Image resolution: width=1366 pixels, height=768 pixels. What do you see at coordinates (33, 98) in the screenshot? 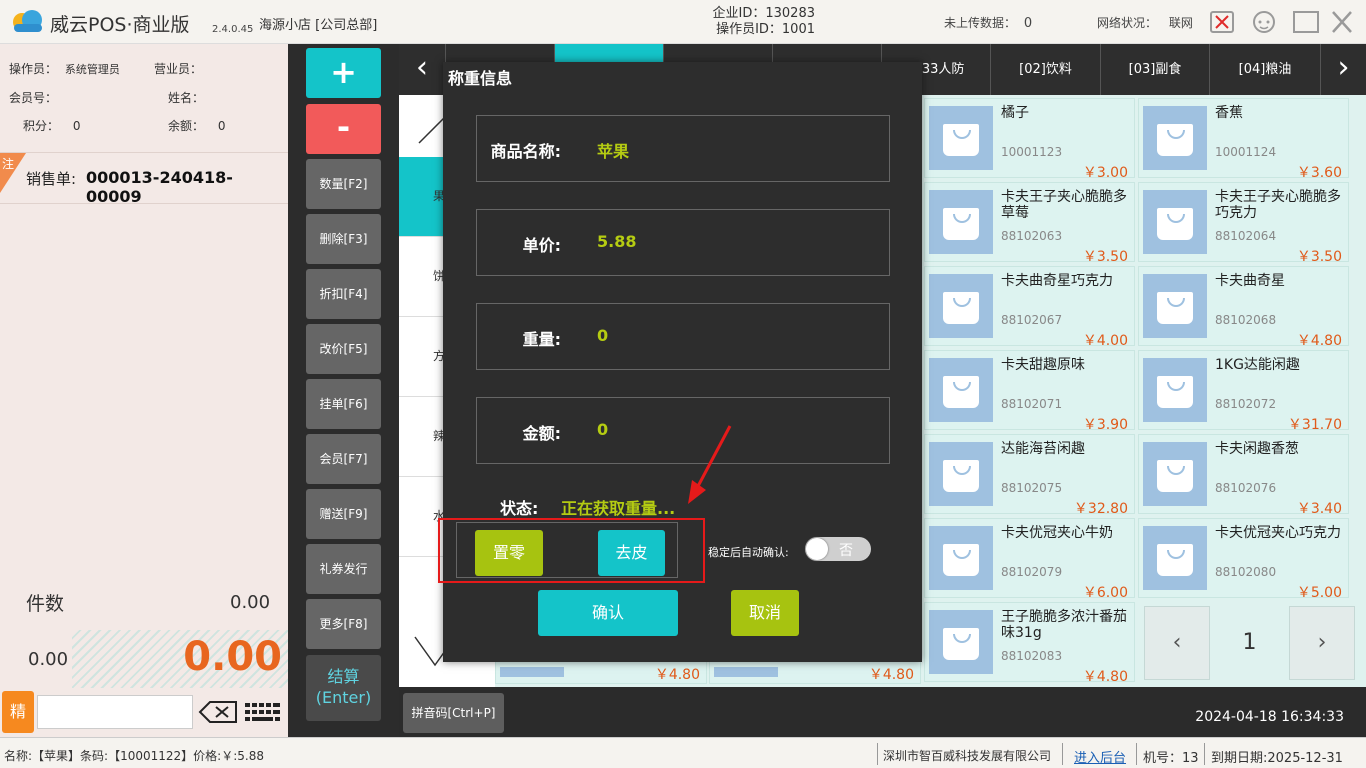
I see `member-label: 会员号：` at bounding box center [33, 98].